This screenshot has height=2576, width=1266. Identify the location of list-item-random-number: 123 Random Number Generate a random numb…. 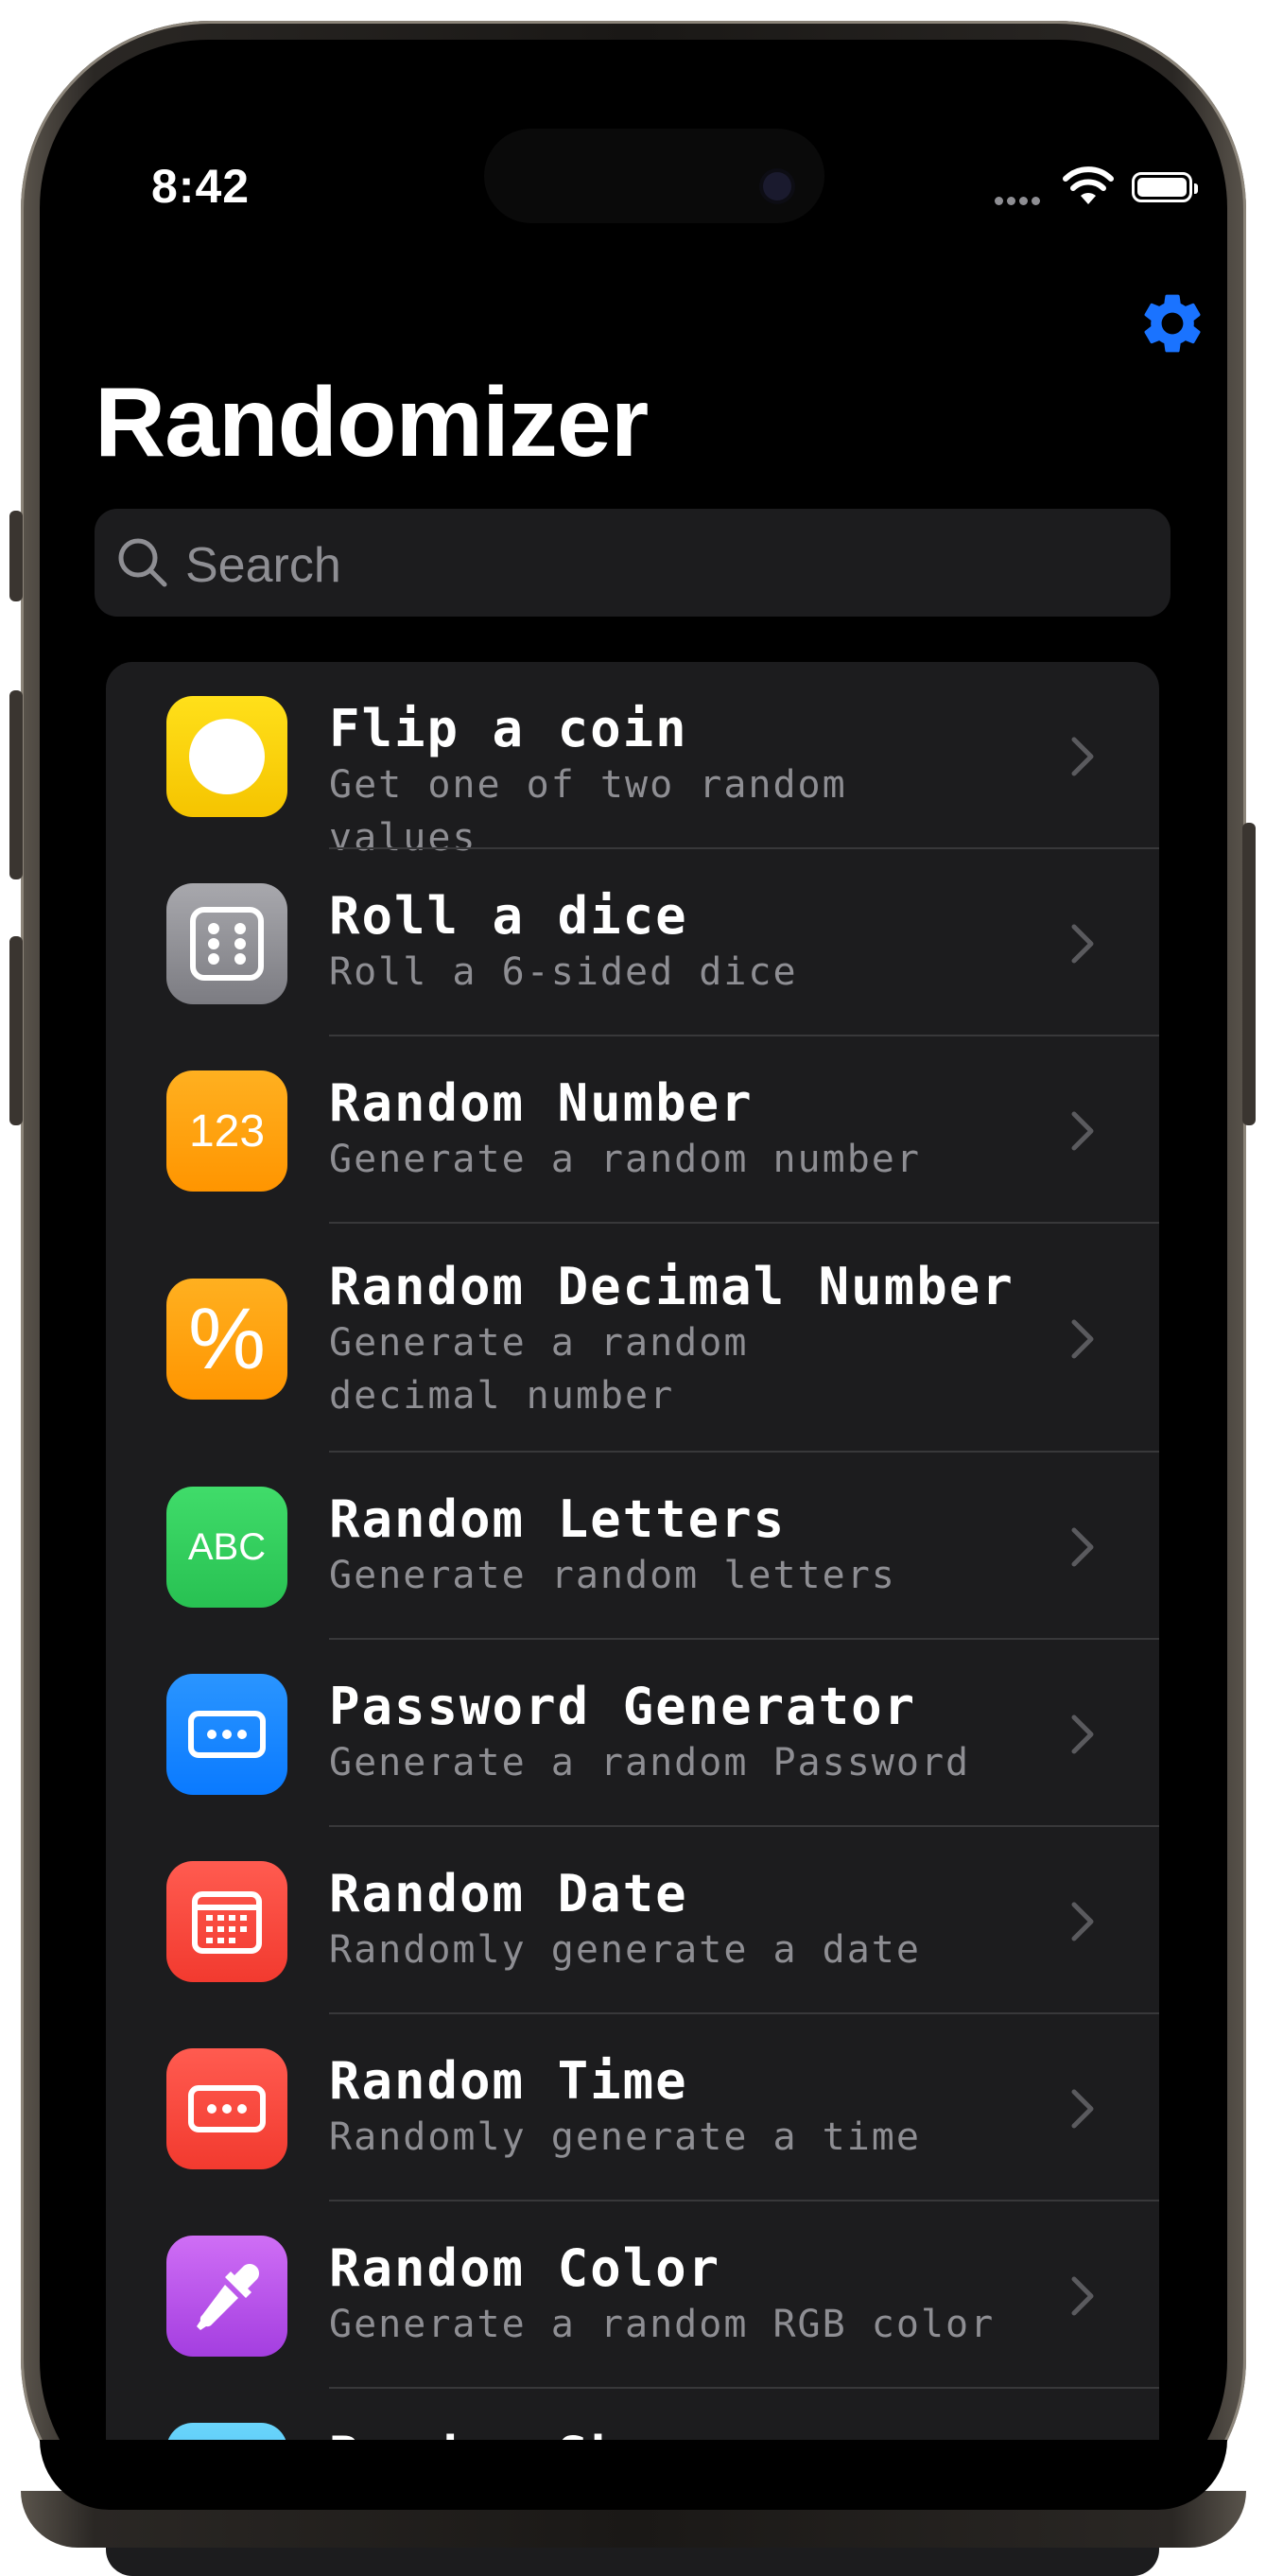
(632, 1130).